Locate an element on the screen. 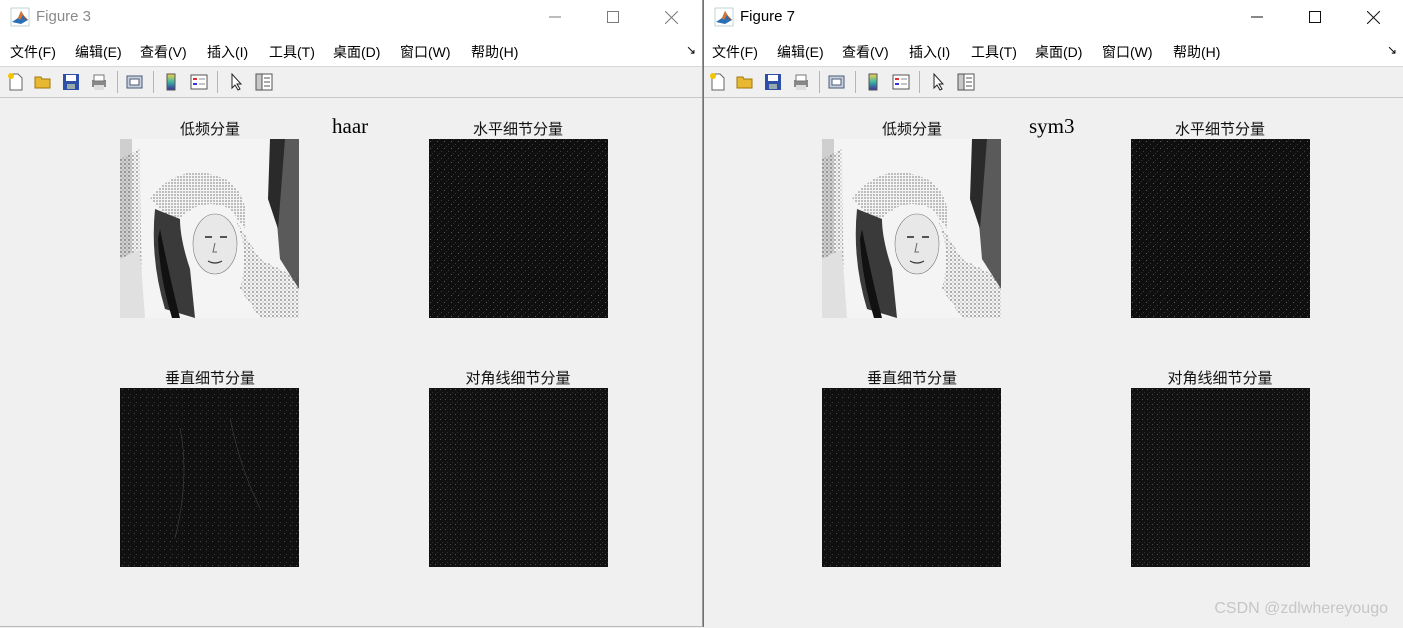  window-title: Figure 3 is located at coordinates (64, 16).